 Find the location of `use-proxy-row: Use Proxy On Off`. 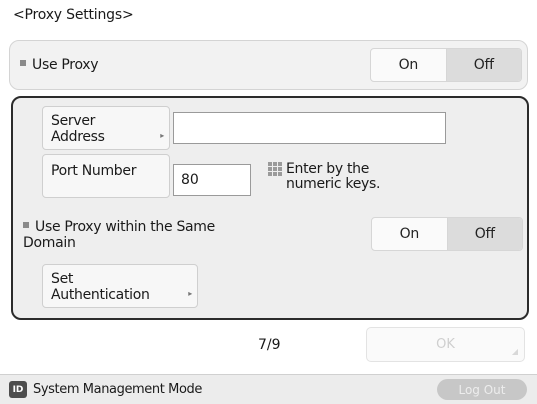

use-proxy-row: Use Proxy On Off is located at coordinates (268, 65).